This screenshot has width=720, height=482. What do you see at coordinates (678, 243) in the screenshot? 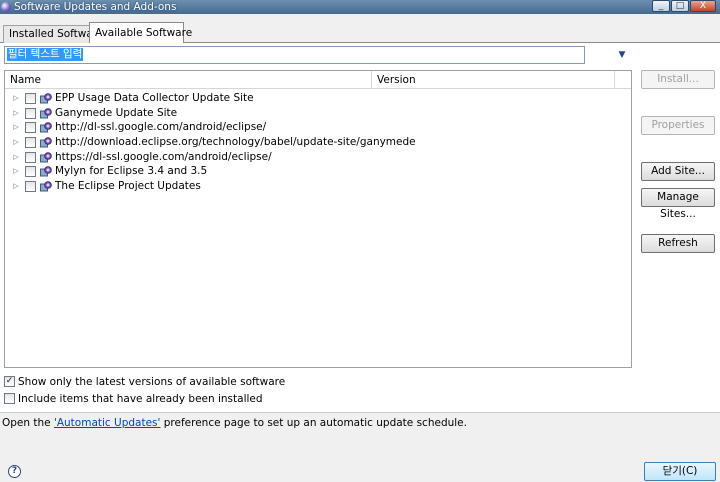
I see `refresh-button: Refresh` at bounding box center [678, 243].